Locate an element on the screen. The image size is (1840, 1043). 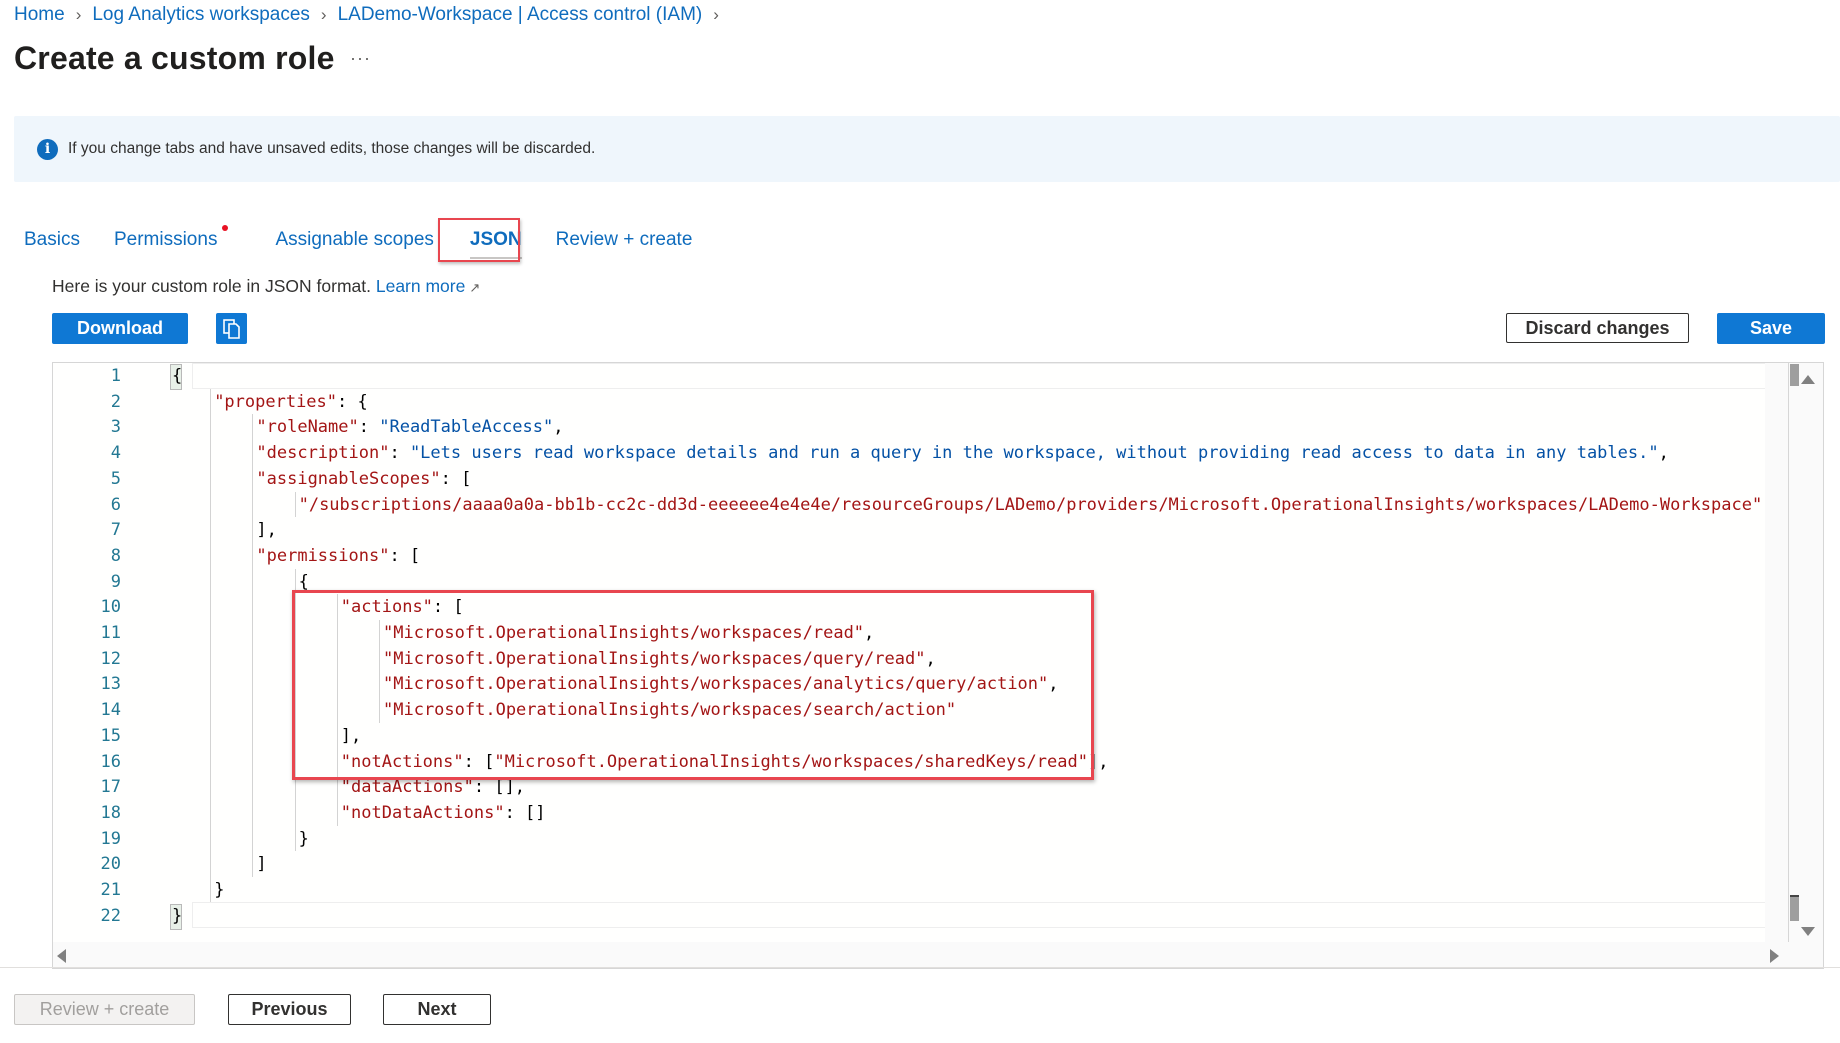
json-key: "permissions" is located at coordinates (323, 555).